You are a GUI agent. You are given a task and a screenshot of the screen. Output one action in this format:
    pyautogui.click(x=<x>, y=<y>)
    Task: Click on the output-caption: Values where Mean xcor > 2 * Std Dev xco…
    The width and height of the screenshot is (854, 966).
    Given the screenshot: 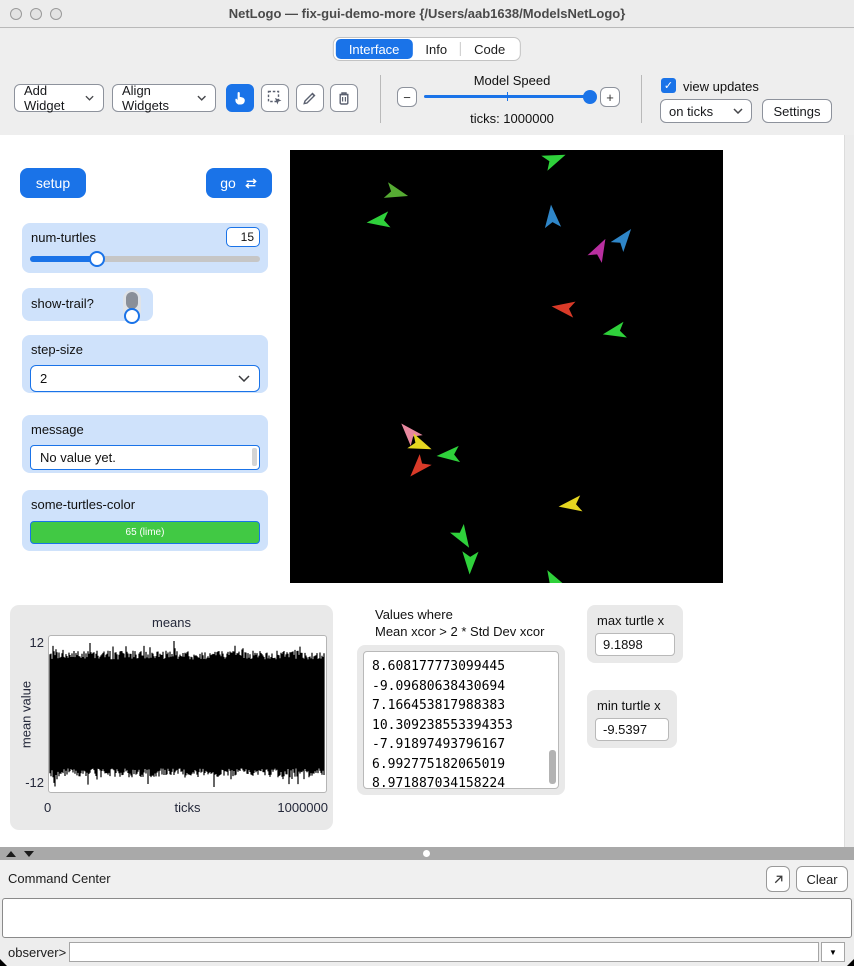 What is the action you would take?
    pyautogui.click(x=459, y=623)
    